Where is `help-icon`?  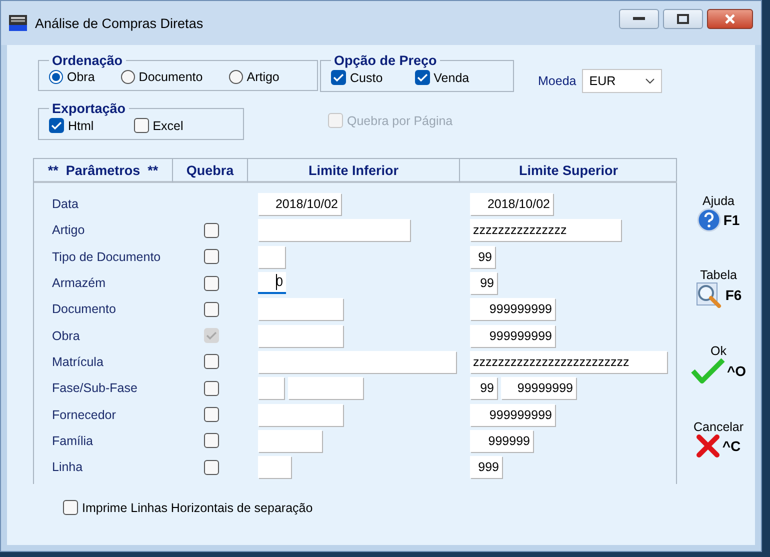
help-icon is located at coordinates (709, 220).